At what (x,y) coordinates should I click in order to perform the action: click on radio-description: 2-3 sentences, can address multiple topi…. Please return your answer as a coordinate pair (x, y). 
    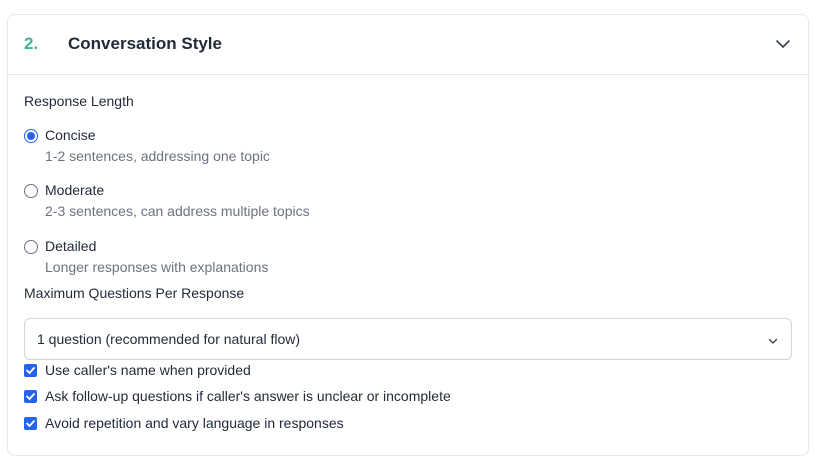
    Looking at the image, I should click on (177, 211).